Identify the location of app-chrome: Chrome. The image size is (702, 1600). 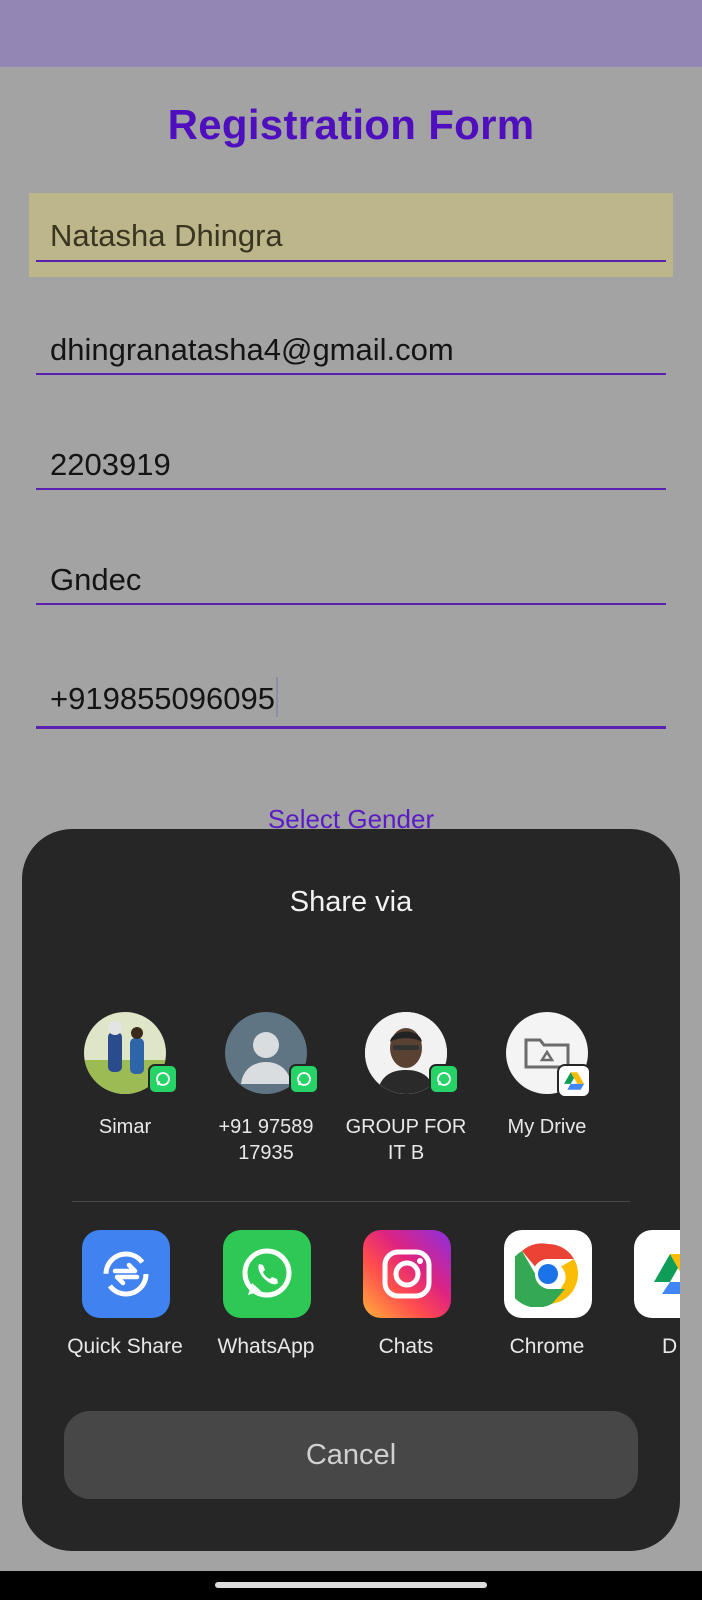
(547, 1300).